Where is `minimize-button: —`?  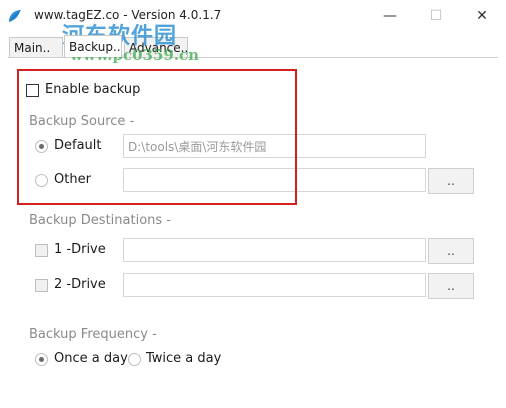
minimize-button: — is located at coordinates (390, 16).